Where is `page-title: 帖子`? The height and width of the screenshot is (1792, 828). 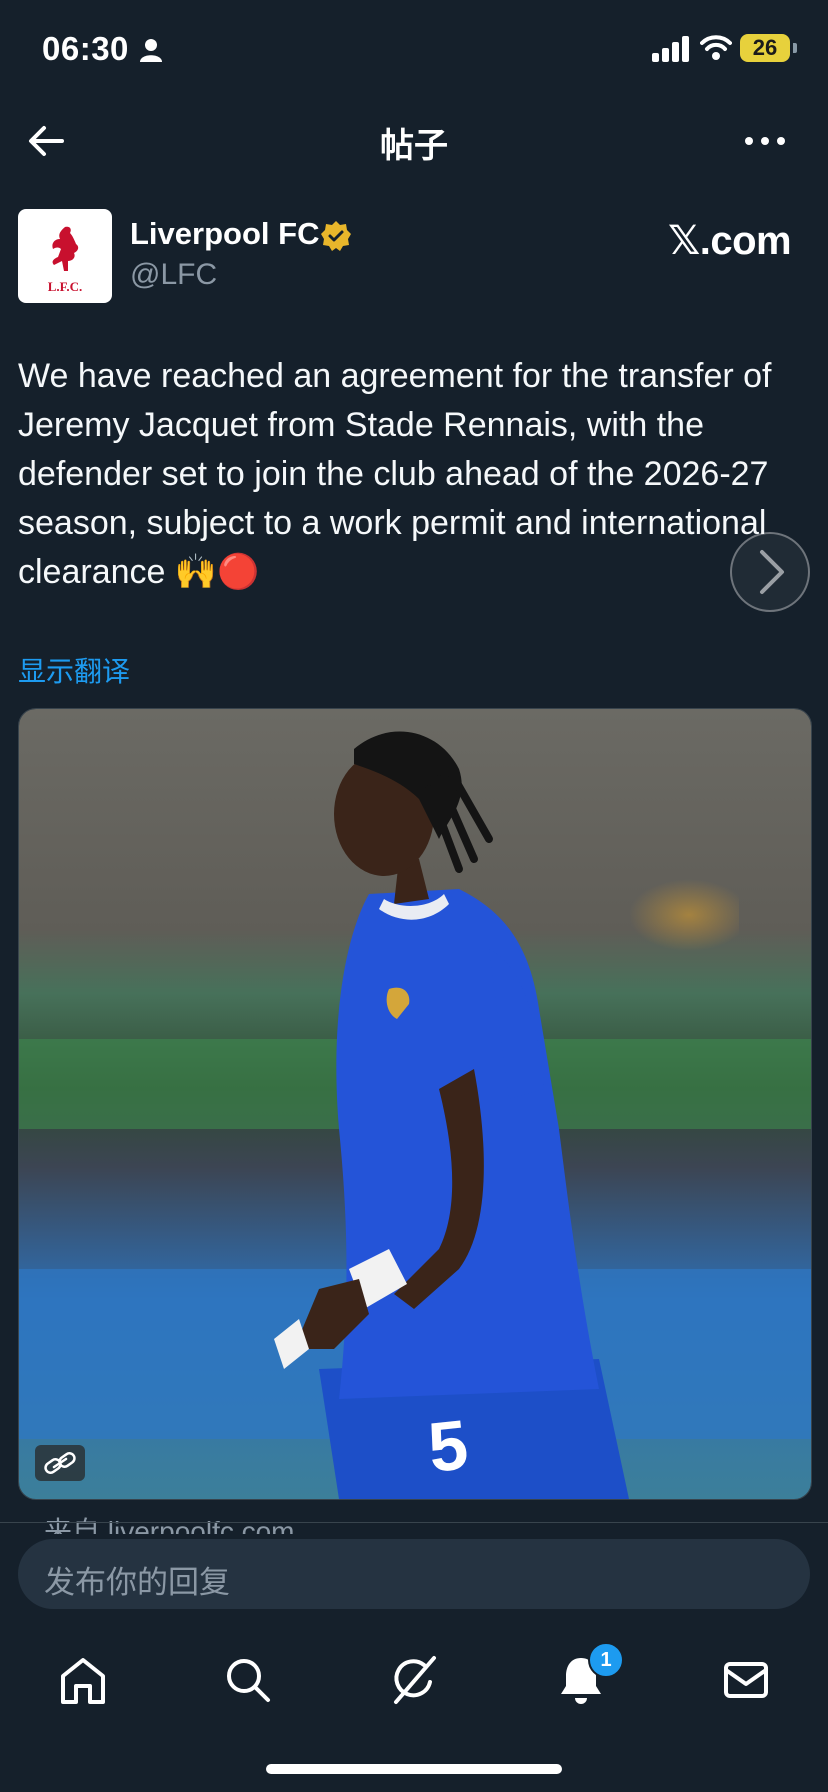
page-title: 帖子 is located at coordinates (414, 146).